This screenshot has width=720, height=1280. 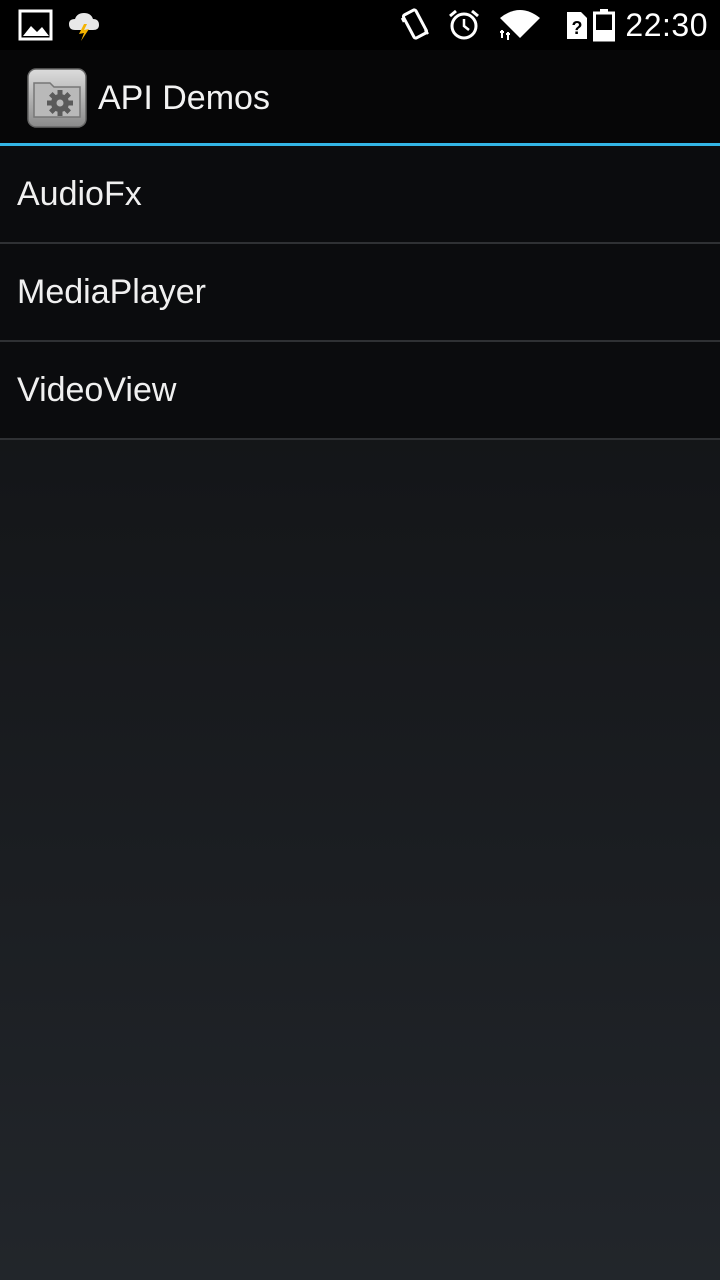 I want to click on status-time: 22:30, so click(x=666, y=25).